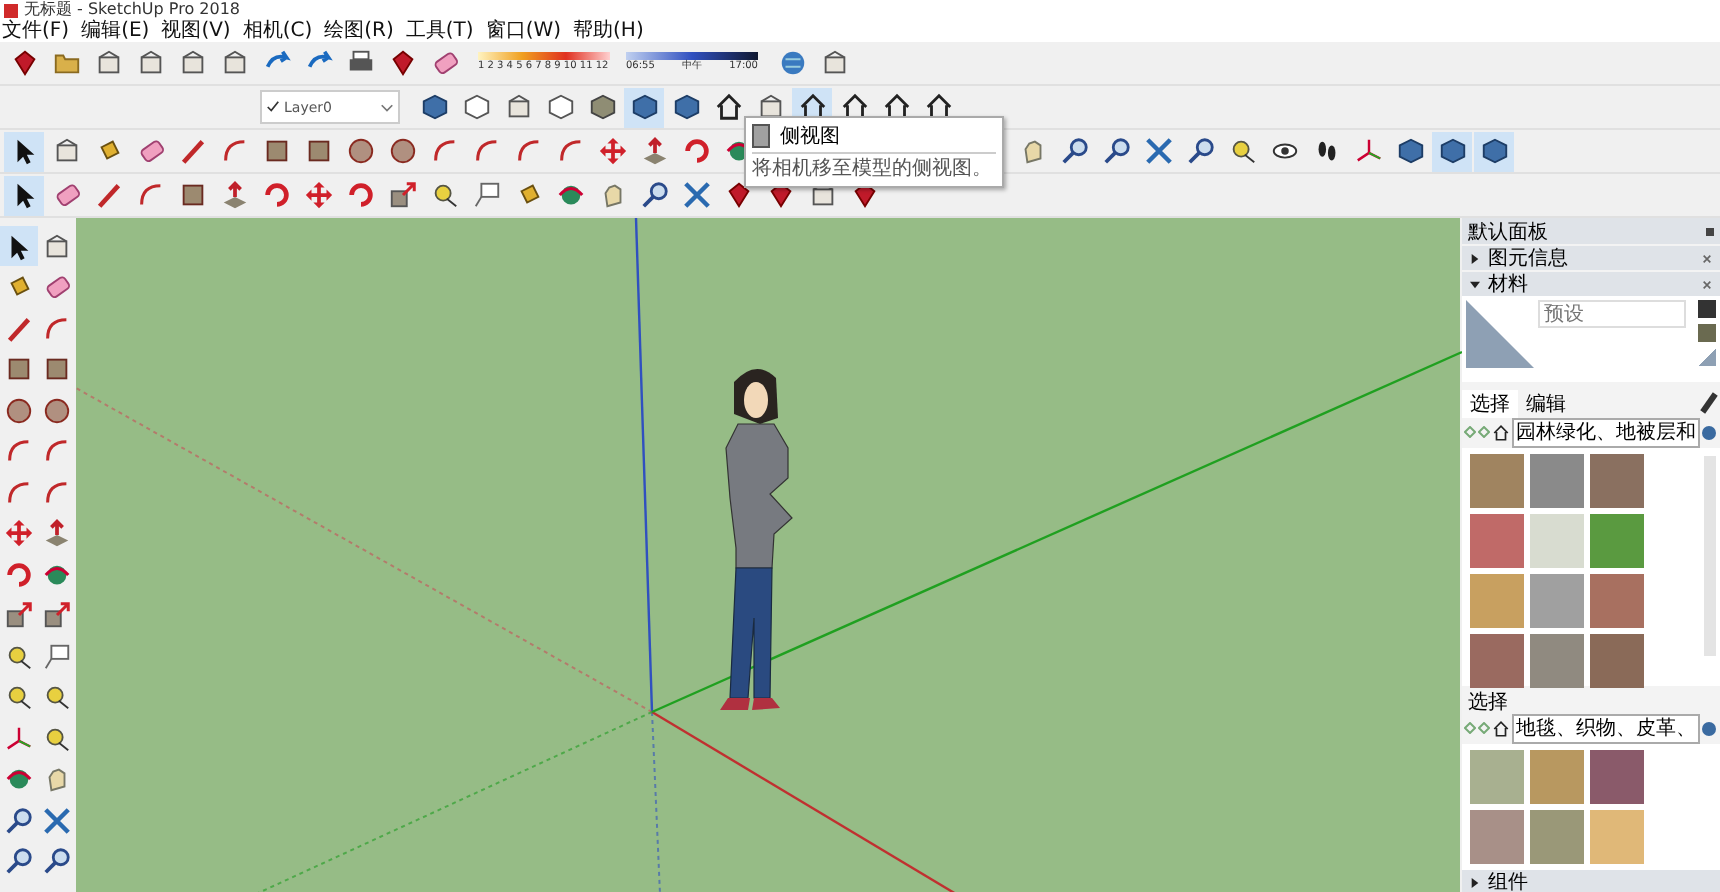 The height and width of the screenshot is (892, 1720). Describe the element at coordinates (115, 31) in the screenshot. I see `menu-item: 编辑(E)` at that location.